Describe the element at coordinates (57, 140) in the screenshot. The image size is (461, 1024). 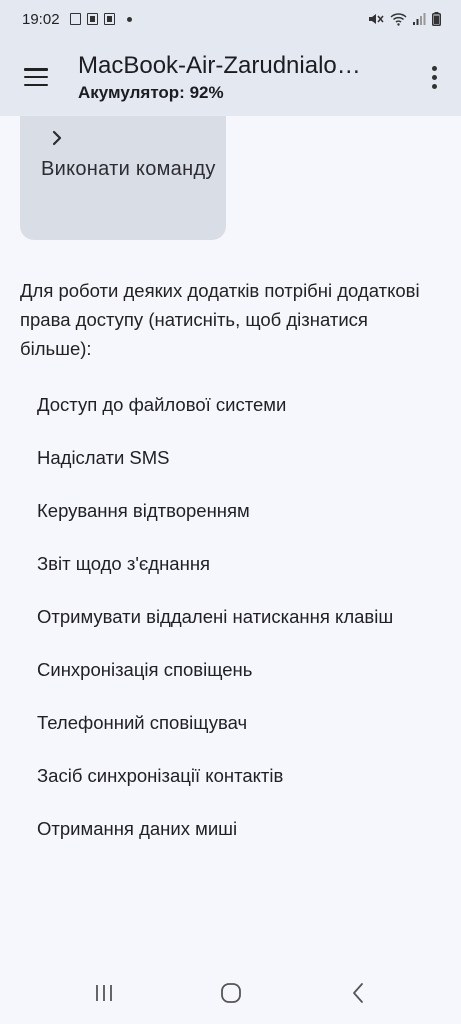
I see `chevron-right-icon` at that location.